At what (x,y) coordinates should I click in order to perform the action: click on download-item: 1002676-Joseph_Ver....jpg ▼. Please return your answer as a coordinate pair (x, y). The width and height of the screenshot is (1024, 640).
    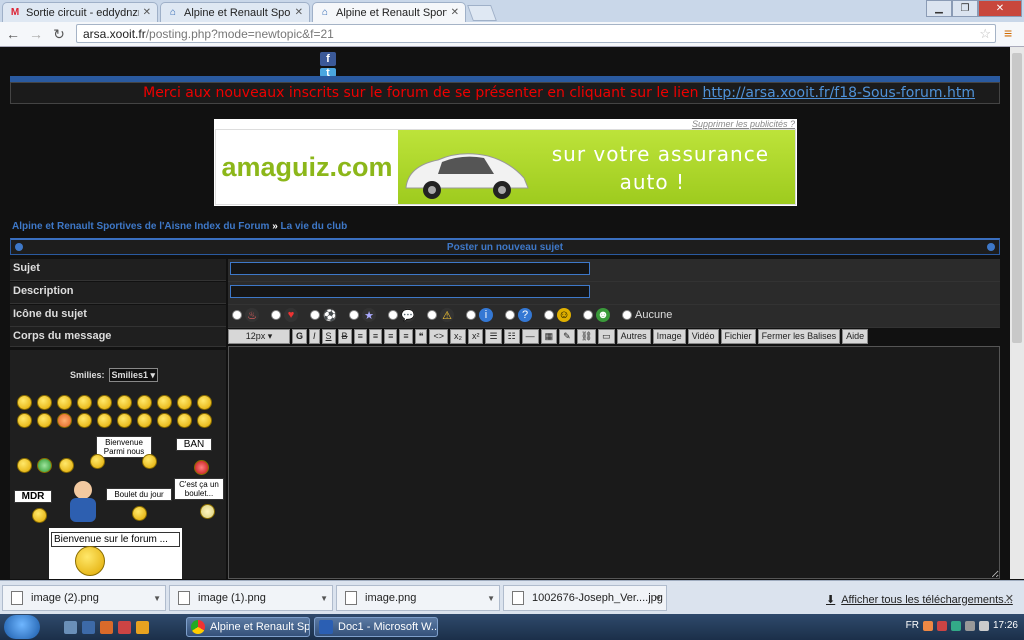
    Looking at the image, I should click on (585, 598).